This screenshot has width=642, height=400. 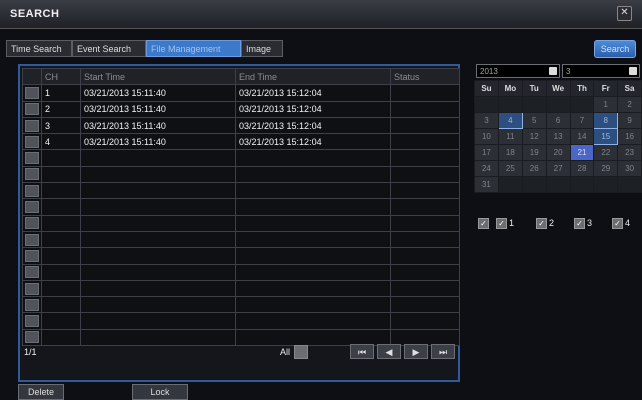 I want to click on prev-page-button: ◀, so click(x=389, y=351).